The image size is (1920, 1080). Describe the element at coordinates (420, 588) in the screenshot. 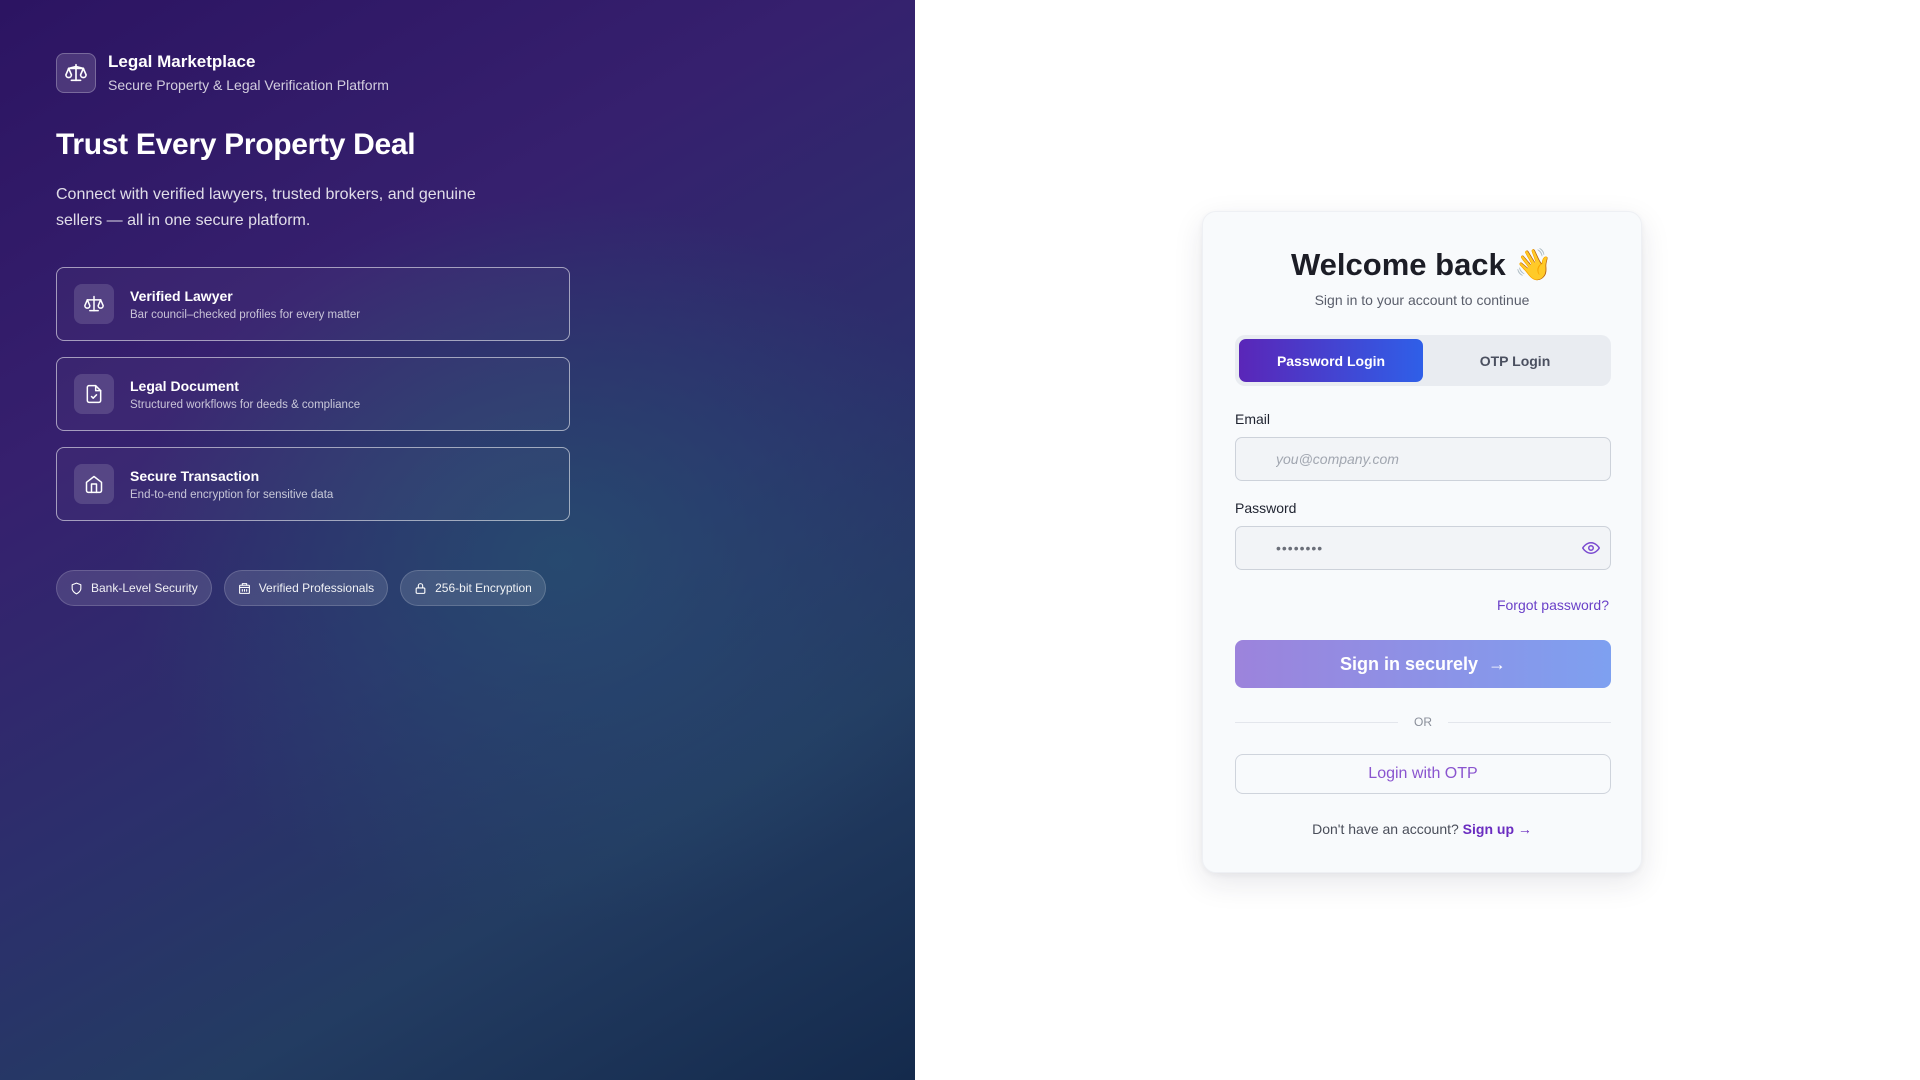

I see `lock-icon` at that location.